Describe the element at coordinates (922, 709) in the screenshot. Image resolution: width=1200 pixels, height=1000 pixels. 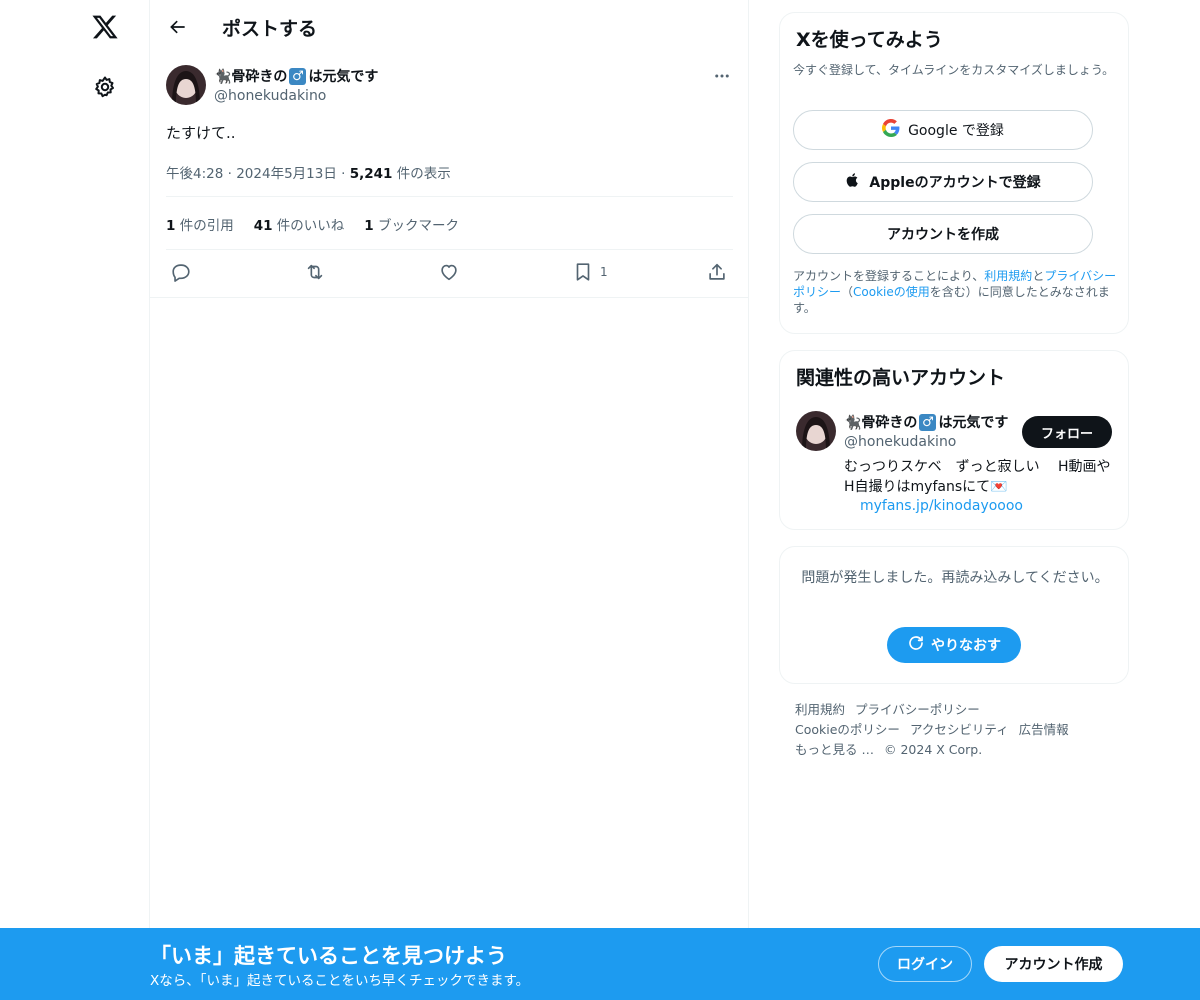
I see `footer-link-privacy: プライバシーポリシー` at that location.